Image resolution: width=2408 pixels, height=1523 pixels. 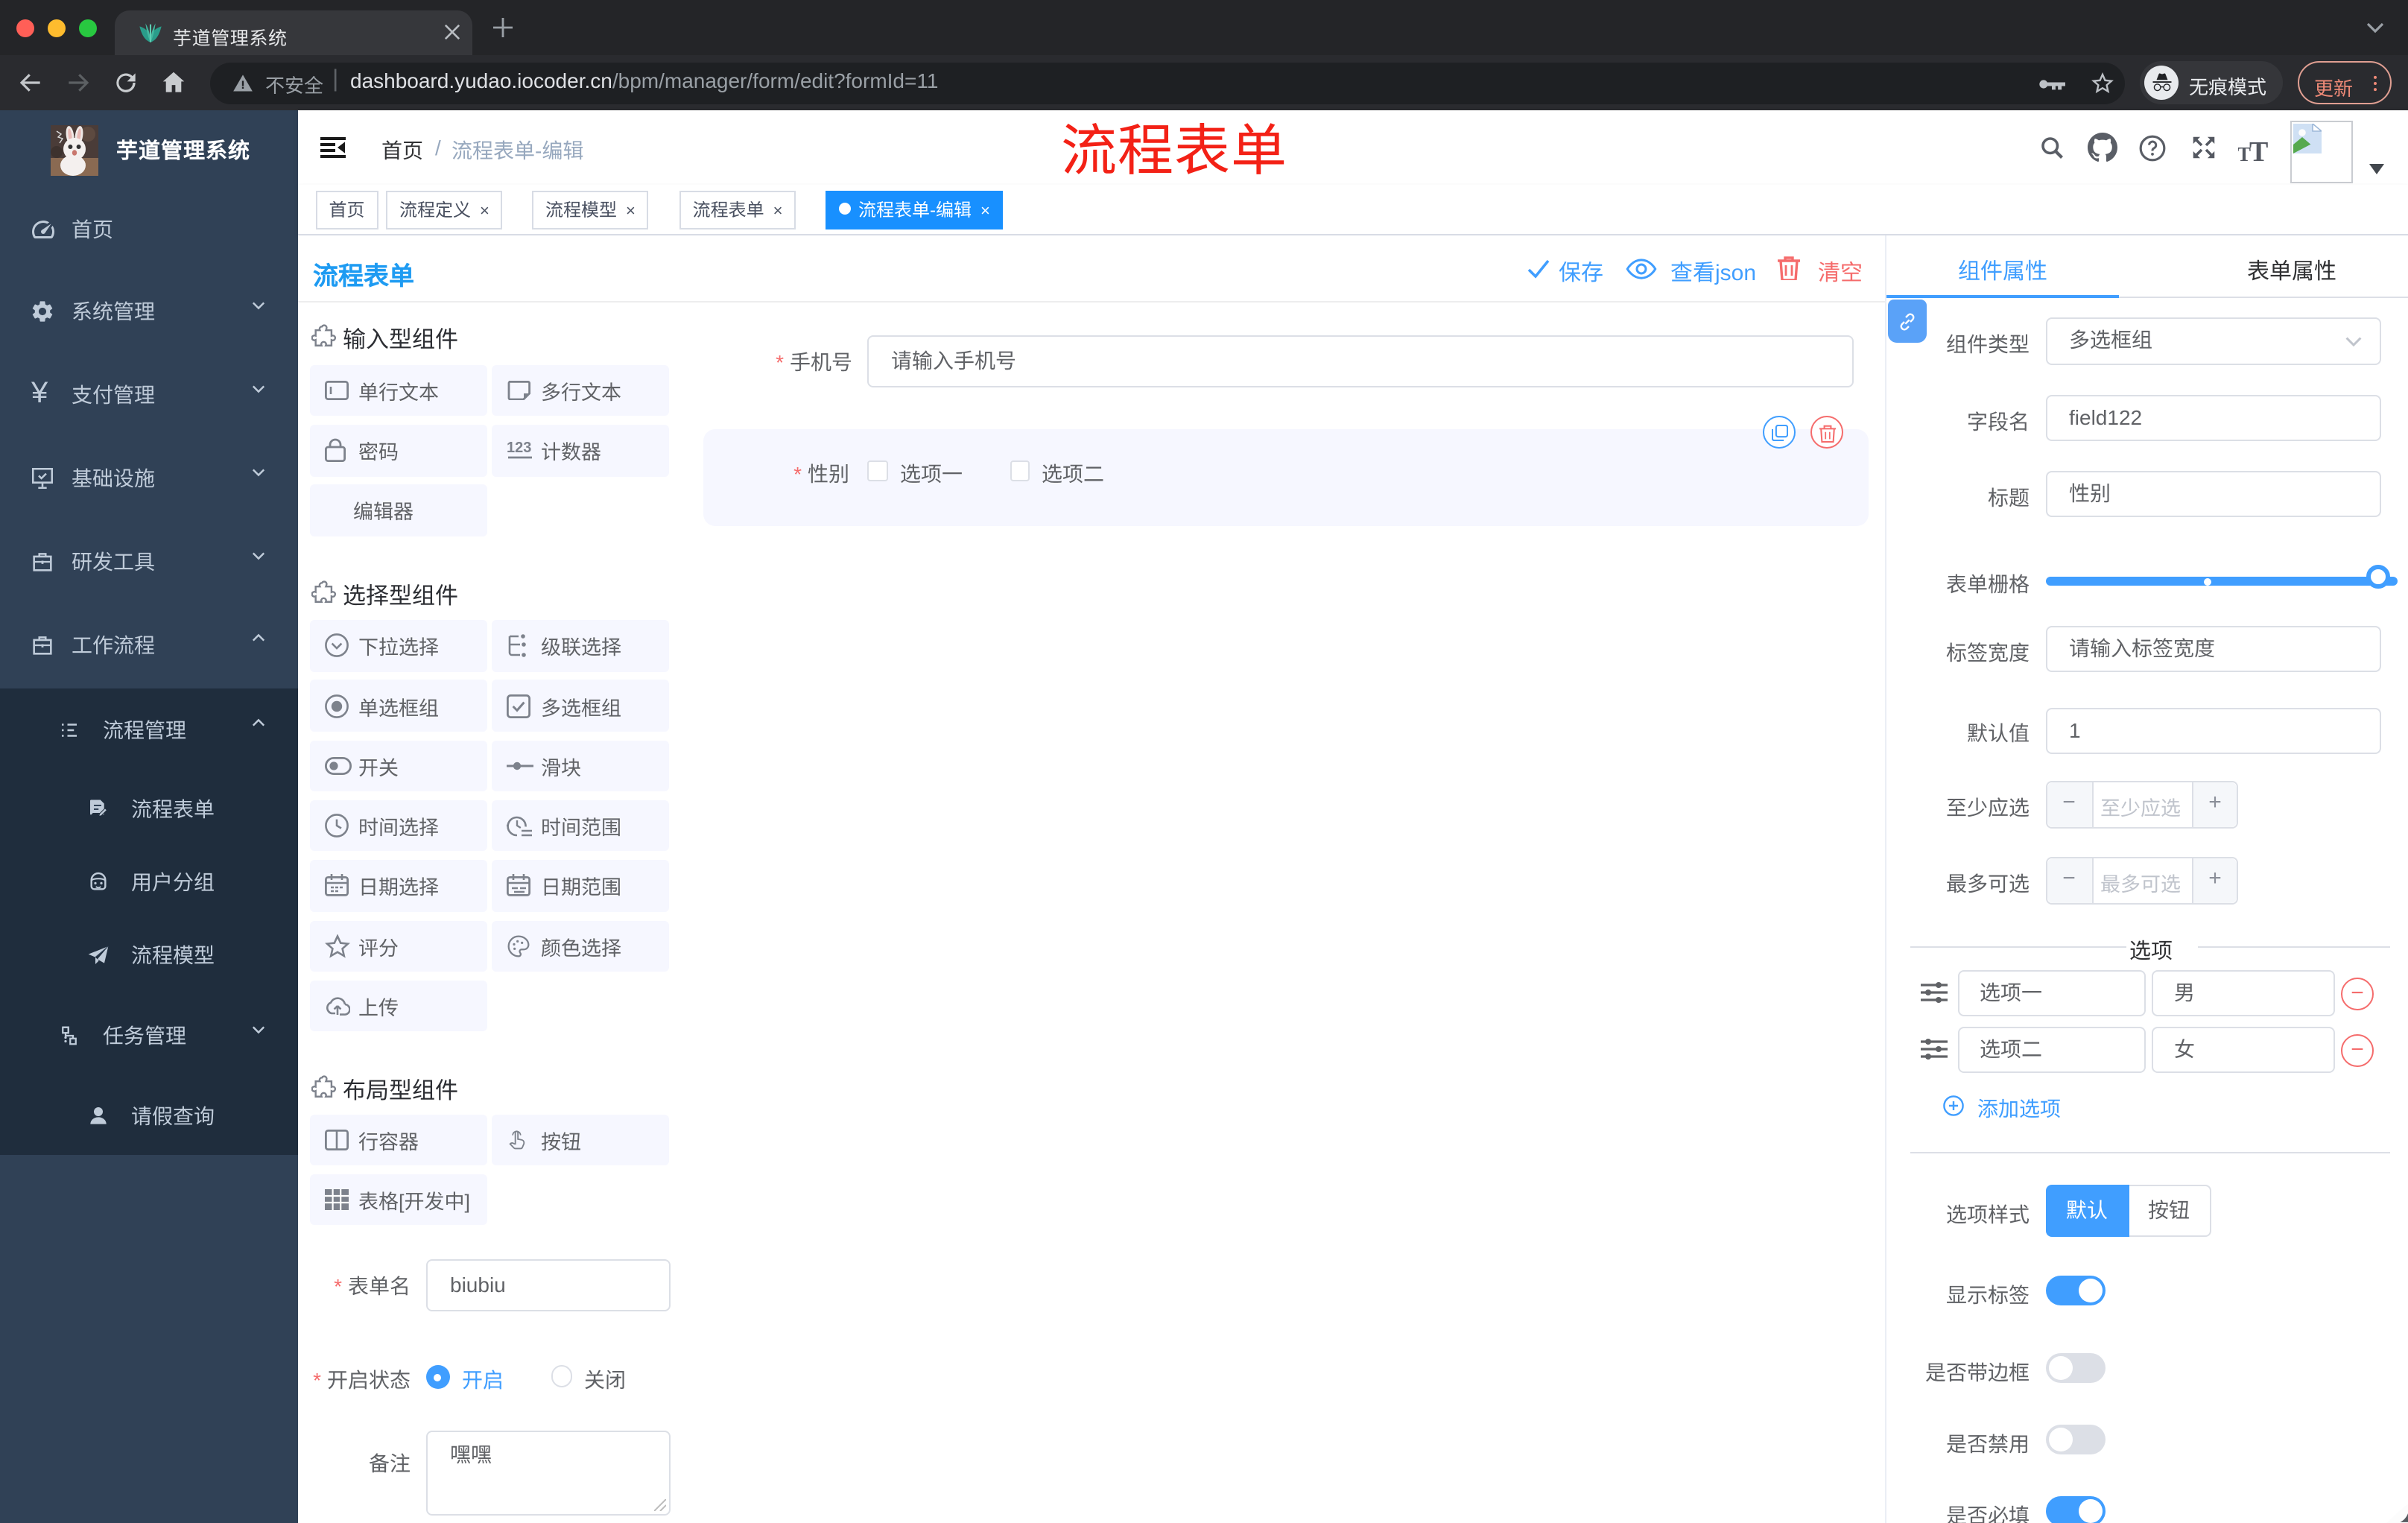 I want to click on svg-text: 123, so click(x=519, y=448).